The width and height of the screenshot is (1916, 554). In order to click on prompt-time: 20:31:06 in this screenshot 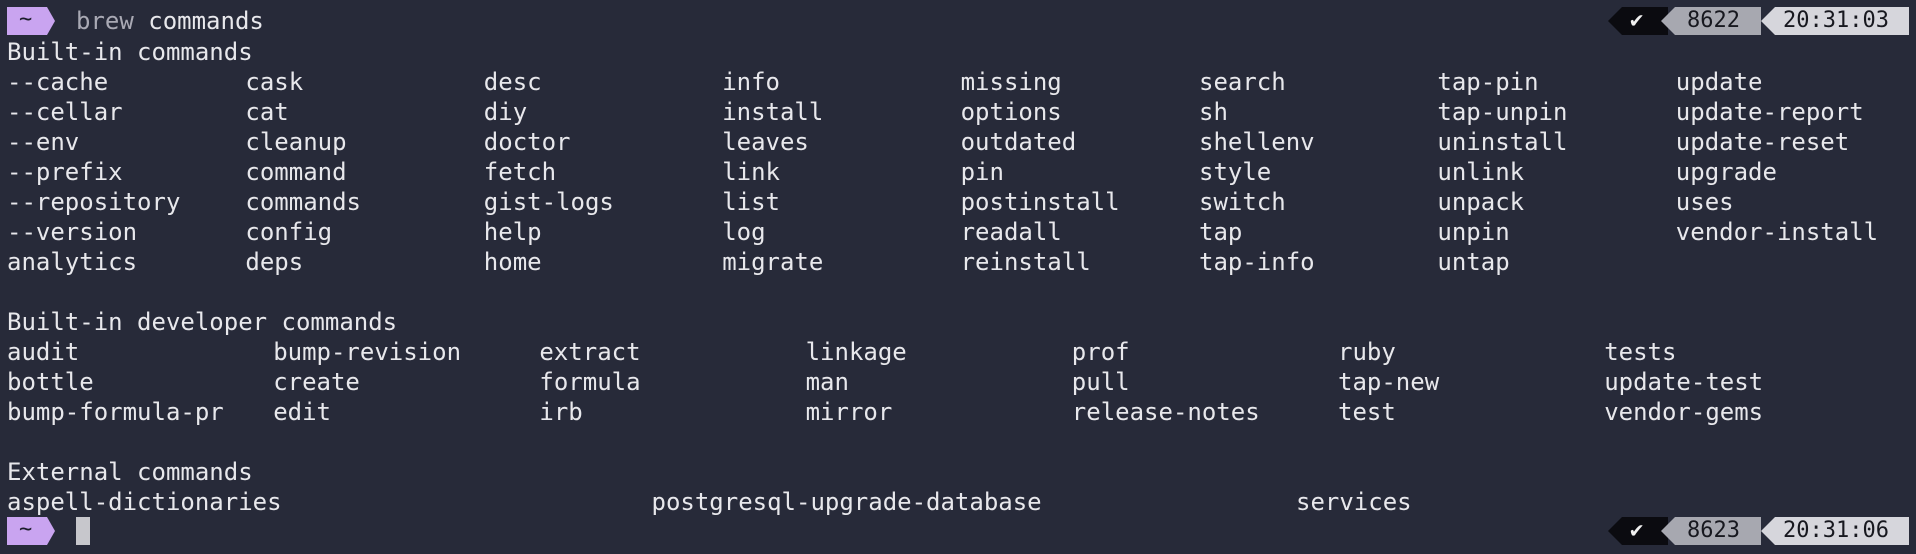, I will do `click(1835, 531)`.